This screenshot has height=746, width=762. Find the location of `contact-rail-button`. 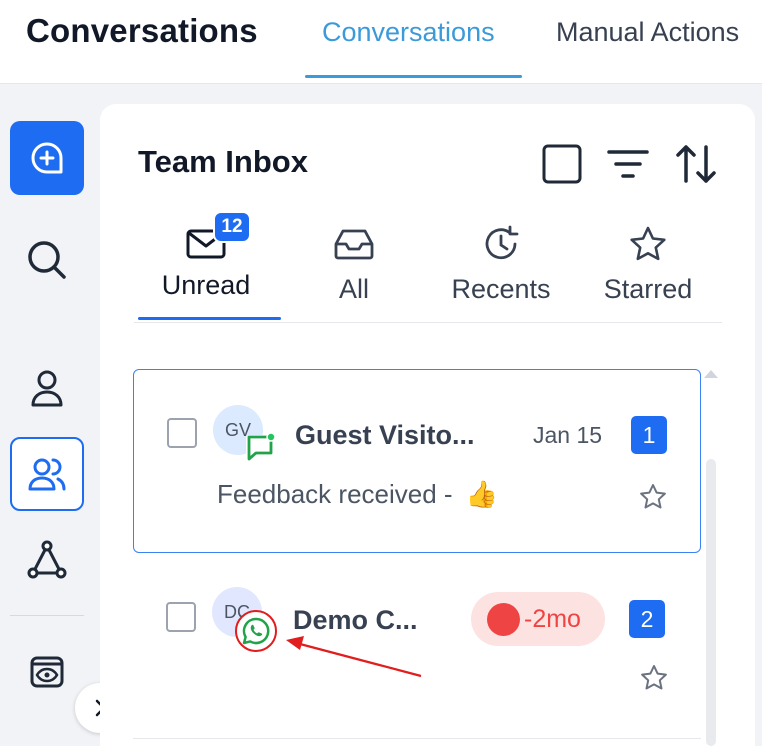

contact-rail-button is located at coordinates (47, 388).